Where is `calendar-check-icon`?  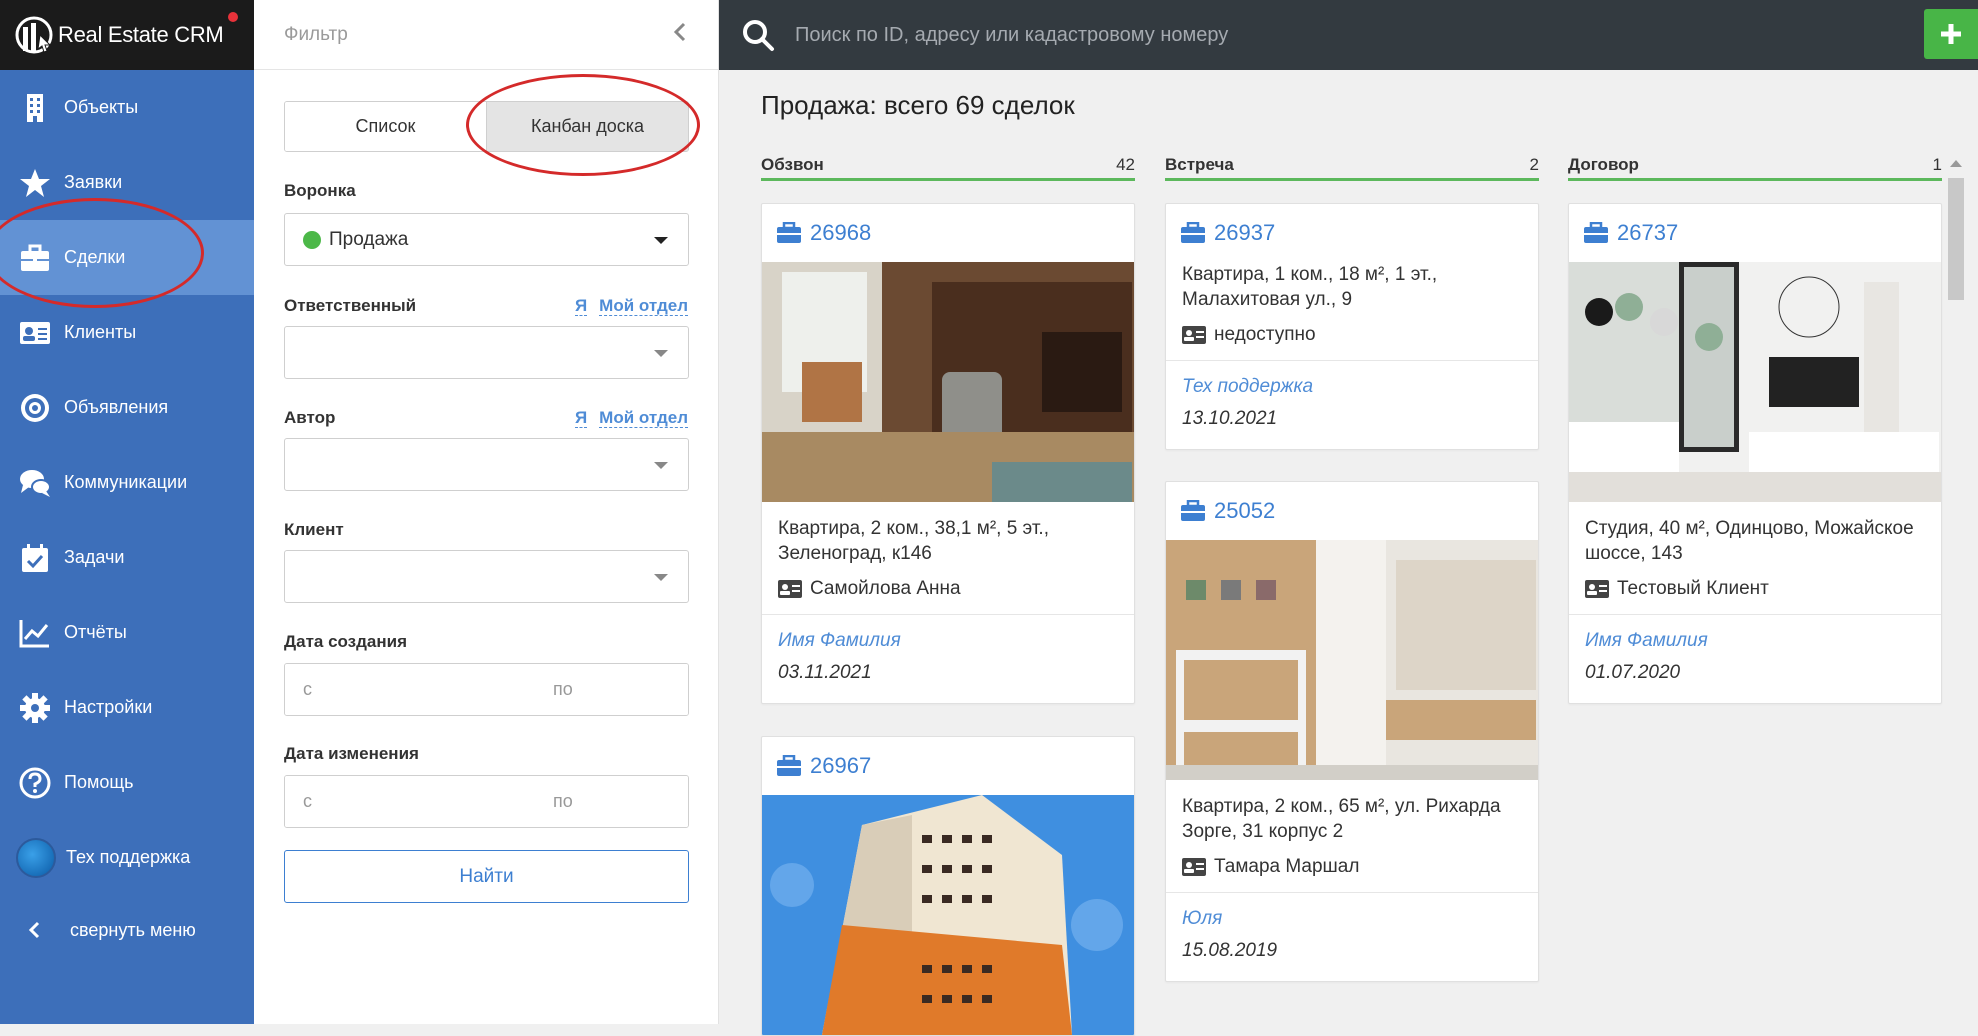 calendar-check-icon is located at coordinates (35, 558).